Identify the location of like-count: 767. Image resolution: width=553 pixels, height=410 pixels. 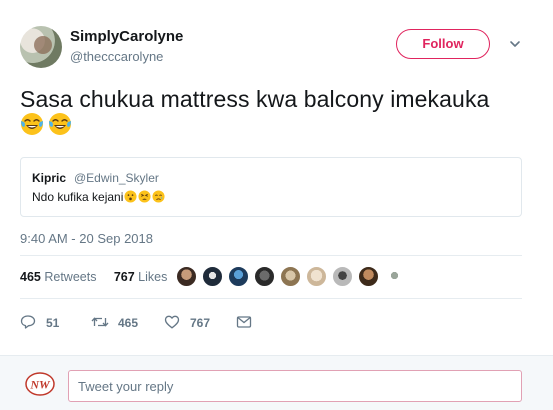
(200, 323).